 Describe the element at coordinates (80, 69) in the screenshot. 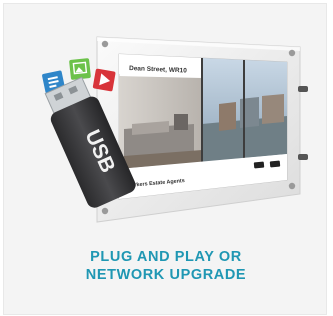

I see `image-icon` at that location.